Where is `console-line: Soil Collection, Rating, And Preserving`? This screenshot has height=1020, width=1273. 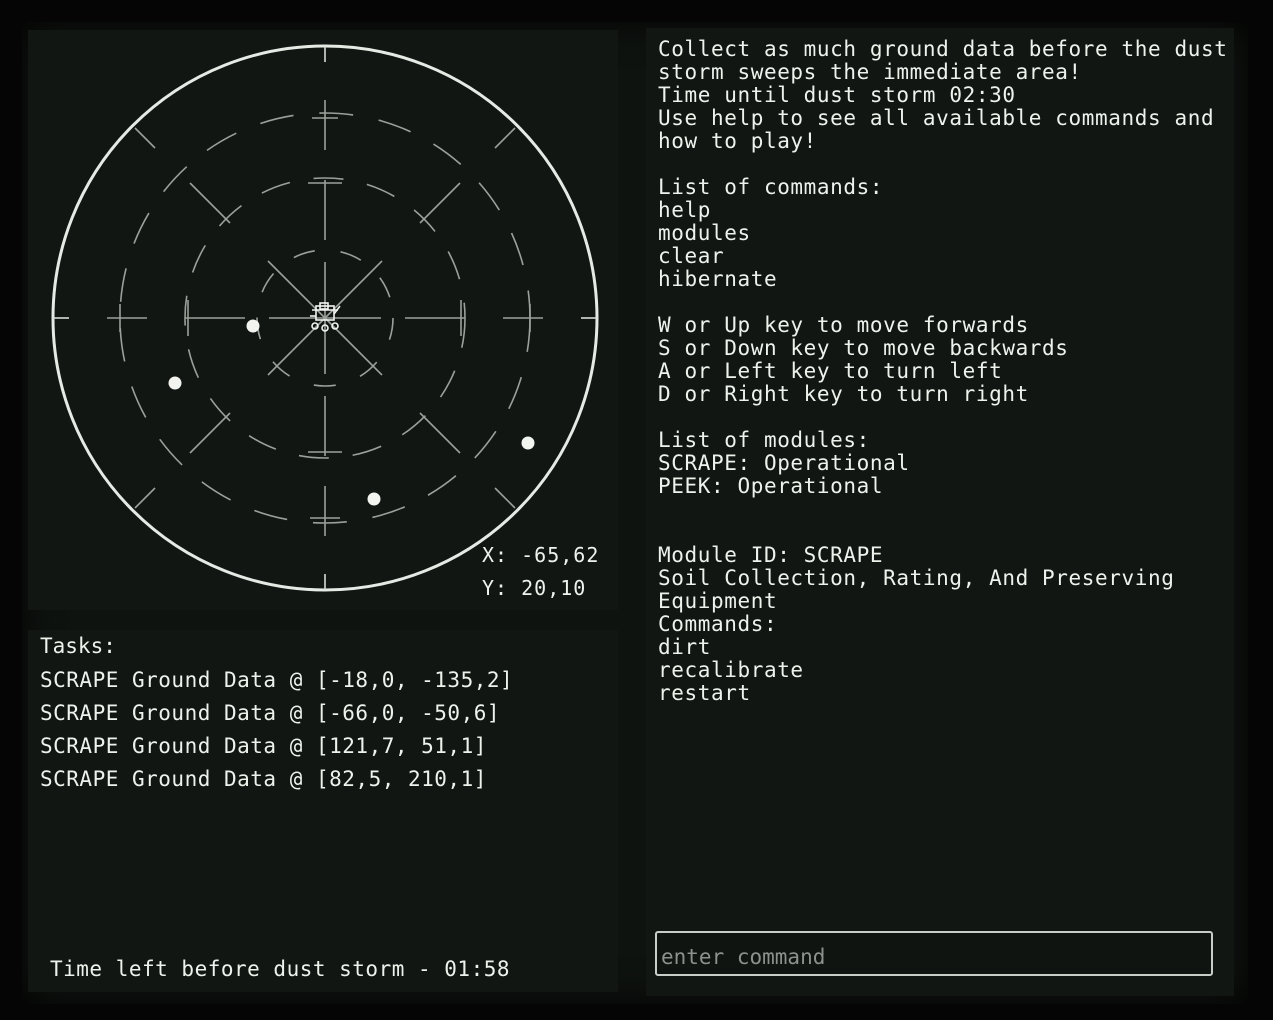 console-line: Soil Collection, Rating, And Preserving is located at coordinates (916, 578).